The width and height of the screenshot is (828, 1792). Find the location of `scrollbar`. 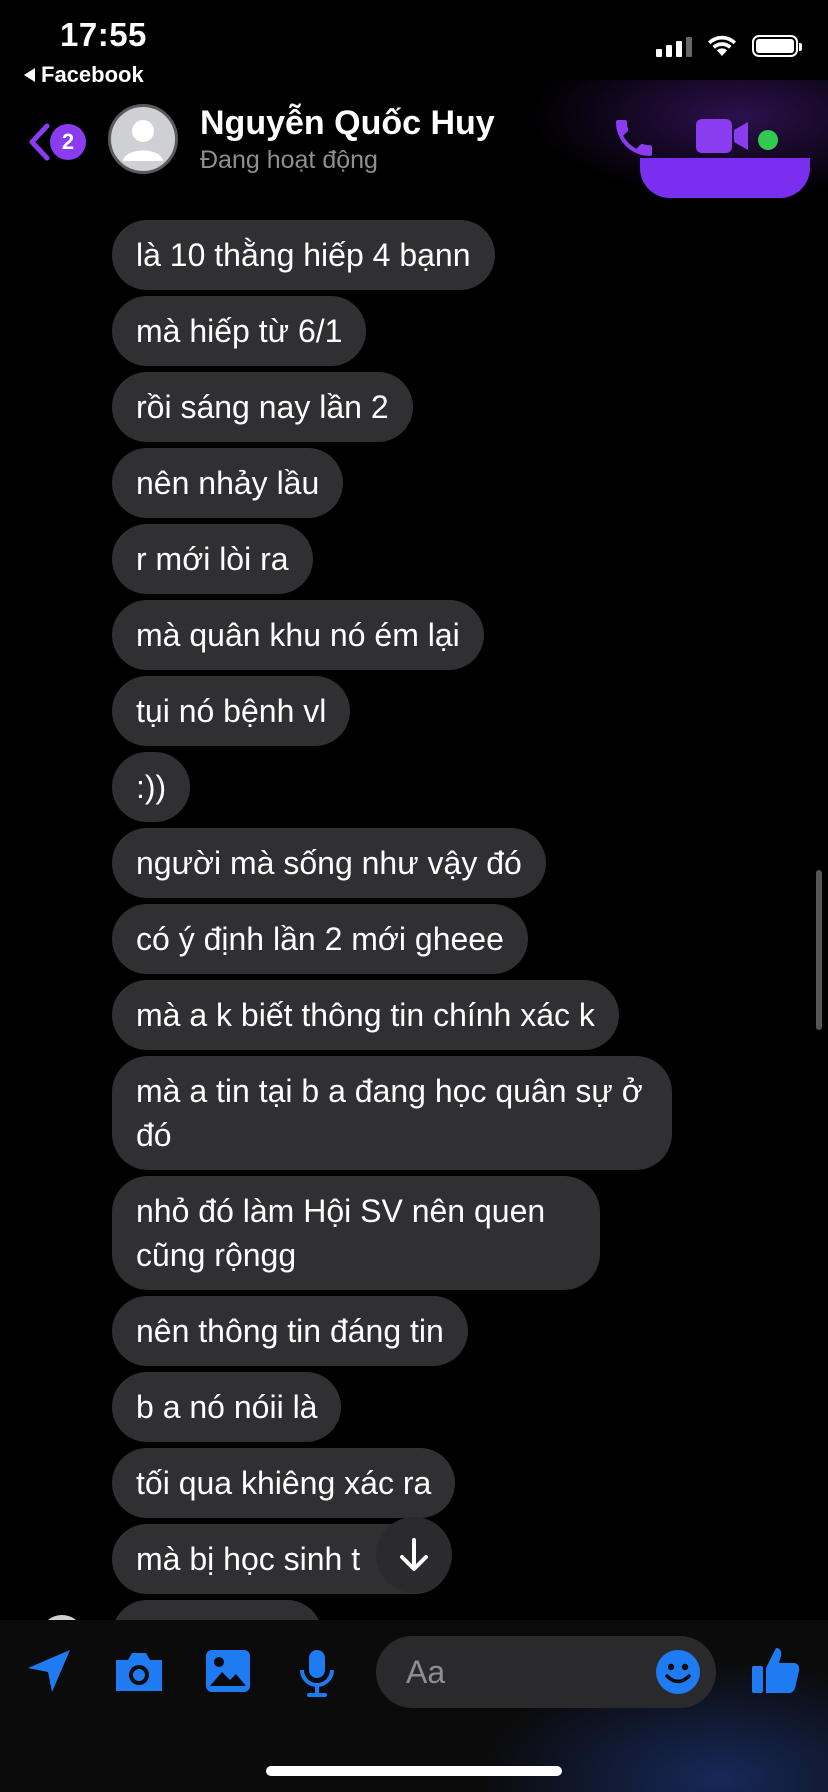

scrollbar is located at coordinates (819, 950).